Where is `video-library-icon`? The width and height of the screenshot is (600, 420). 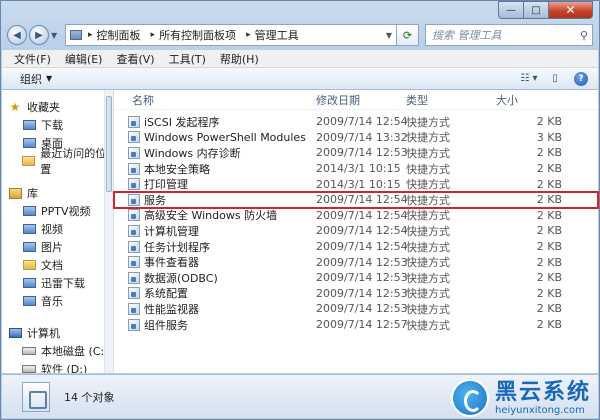
video-library-icon is located at coordinates (29, 229).